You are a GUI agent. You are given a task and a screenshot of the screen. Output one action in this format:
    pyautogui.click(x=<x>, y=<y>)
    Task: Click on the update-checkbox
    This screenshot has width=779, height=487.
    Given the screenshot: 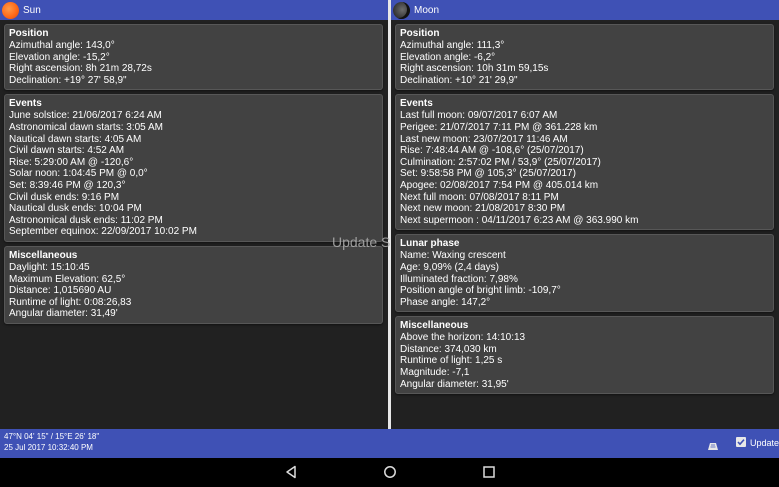 What is the action you would take?
    pyautogui.click(x=741, y=442)
    